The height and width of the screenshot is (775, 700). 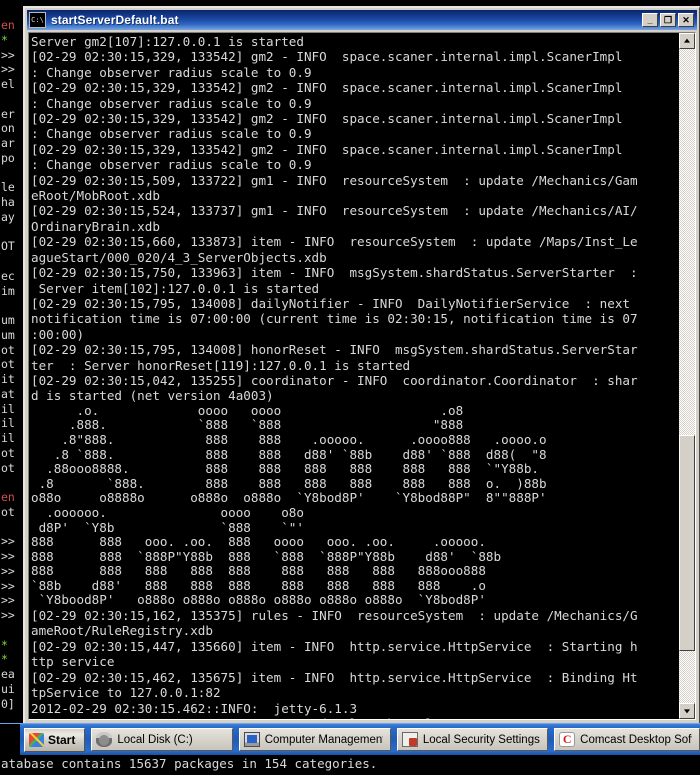 I want to click on vertical-scrollbar, so click(x=687, y=376).